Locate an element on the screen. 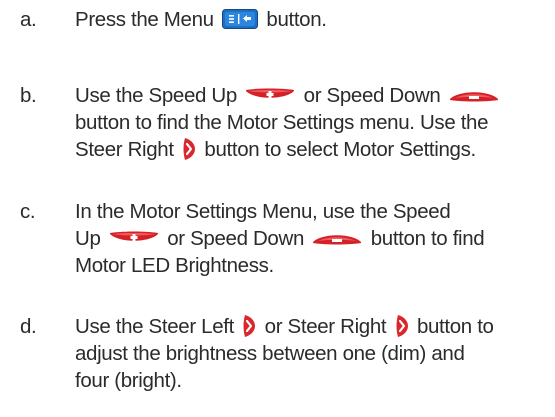  menu-button-icon is located at coordinates (240, 18).